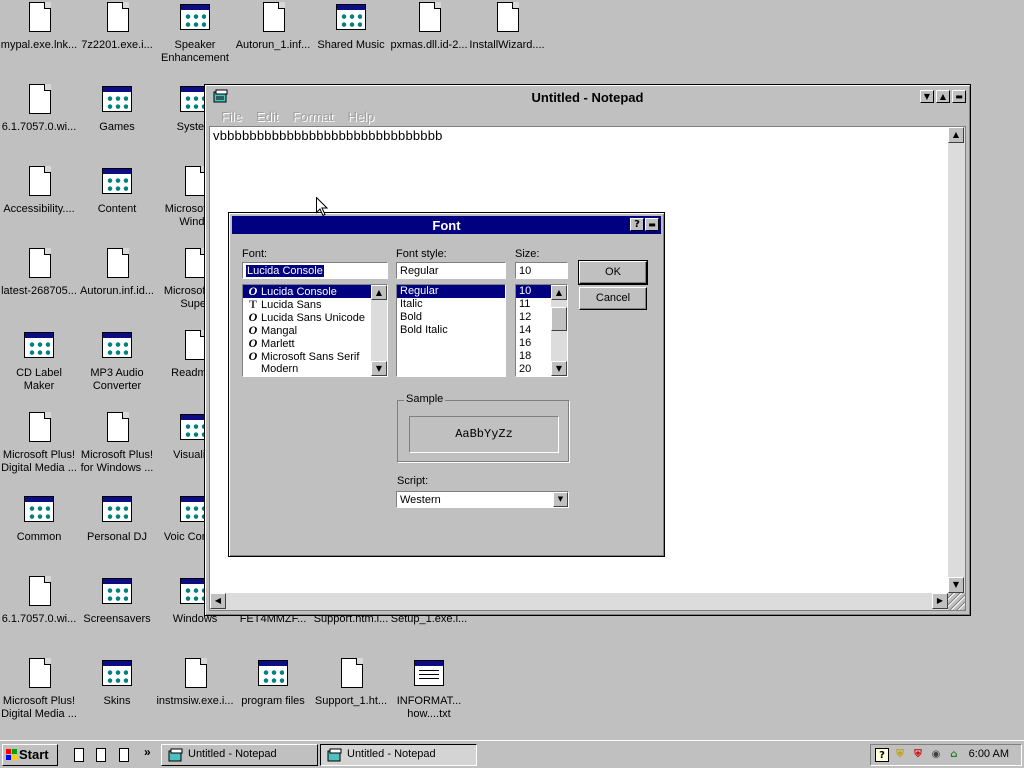 Image resolution: width=1024 pixels, height=768 pixels. I want to click on scroll-down-button: ▼, so click(956, 585).